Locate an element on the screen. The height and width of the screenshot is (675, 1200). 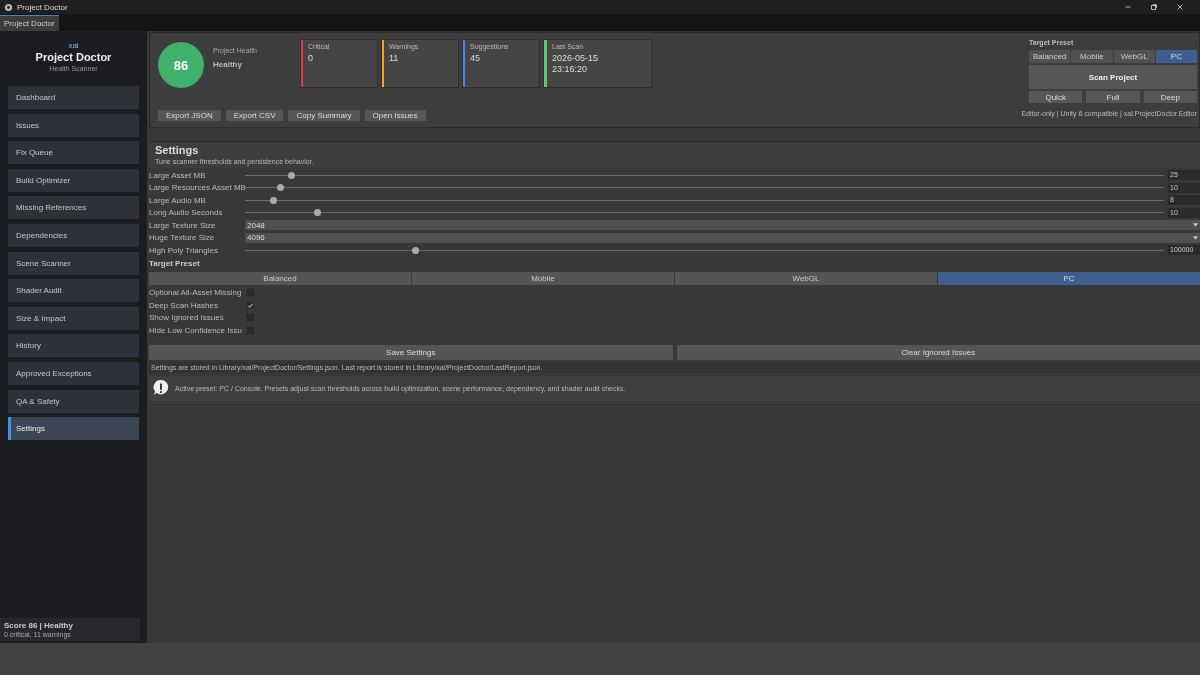
action-button: Copy Summary is located at coordinates (324, 115).